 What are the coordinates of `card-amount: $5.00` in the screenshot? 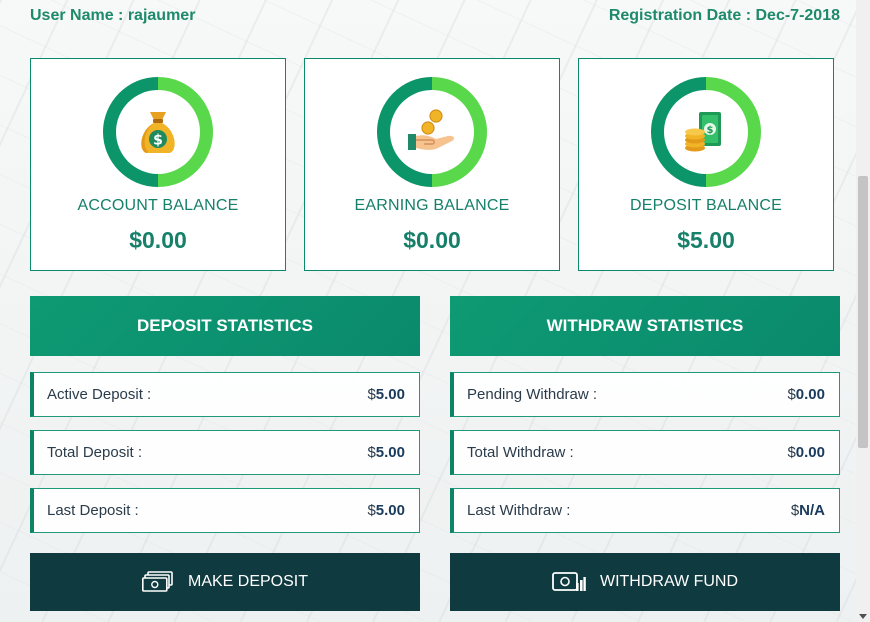 It's located at (706, 240).